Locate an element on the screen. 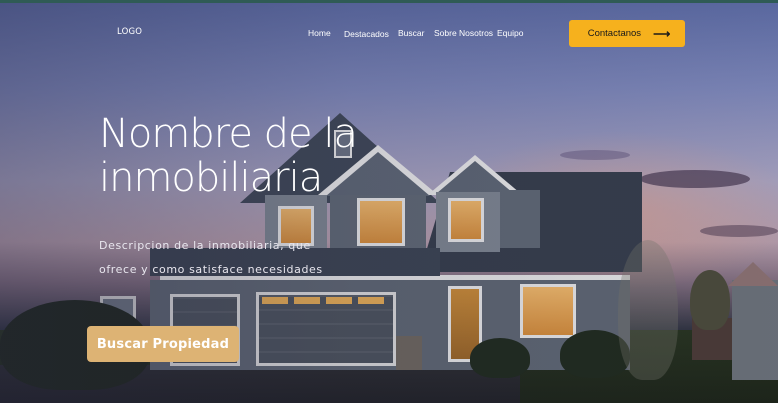 The height and width of the screenshot is (403, 778). arrow-right-icon: ⟶ is located at coordinates (662, 33).